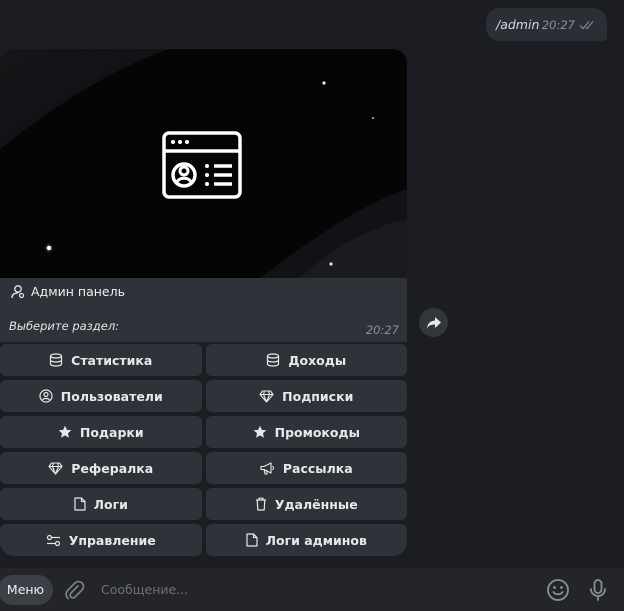 This screenshot has height=611, width=624. I want to click on button-deleted: Удалённые, so click(306, 504).